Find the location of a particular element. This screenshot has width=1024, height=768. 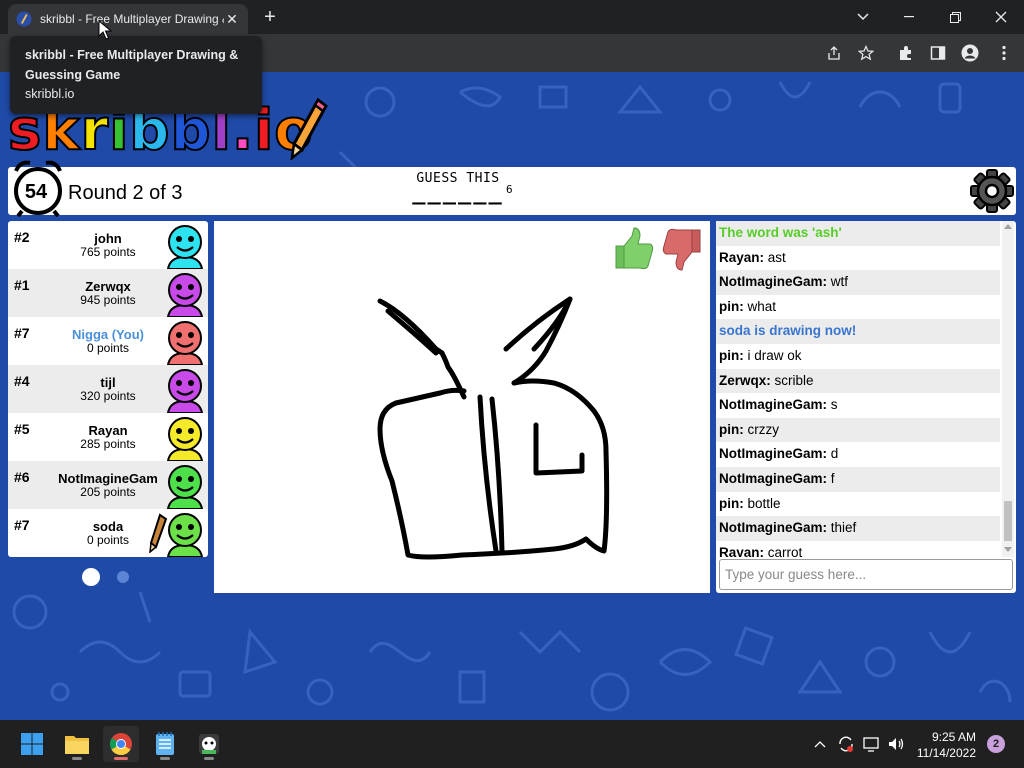

player-points: 320 points is located at coordinates (108, 396).